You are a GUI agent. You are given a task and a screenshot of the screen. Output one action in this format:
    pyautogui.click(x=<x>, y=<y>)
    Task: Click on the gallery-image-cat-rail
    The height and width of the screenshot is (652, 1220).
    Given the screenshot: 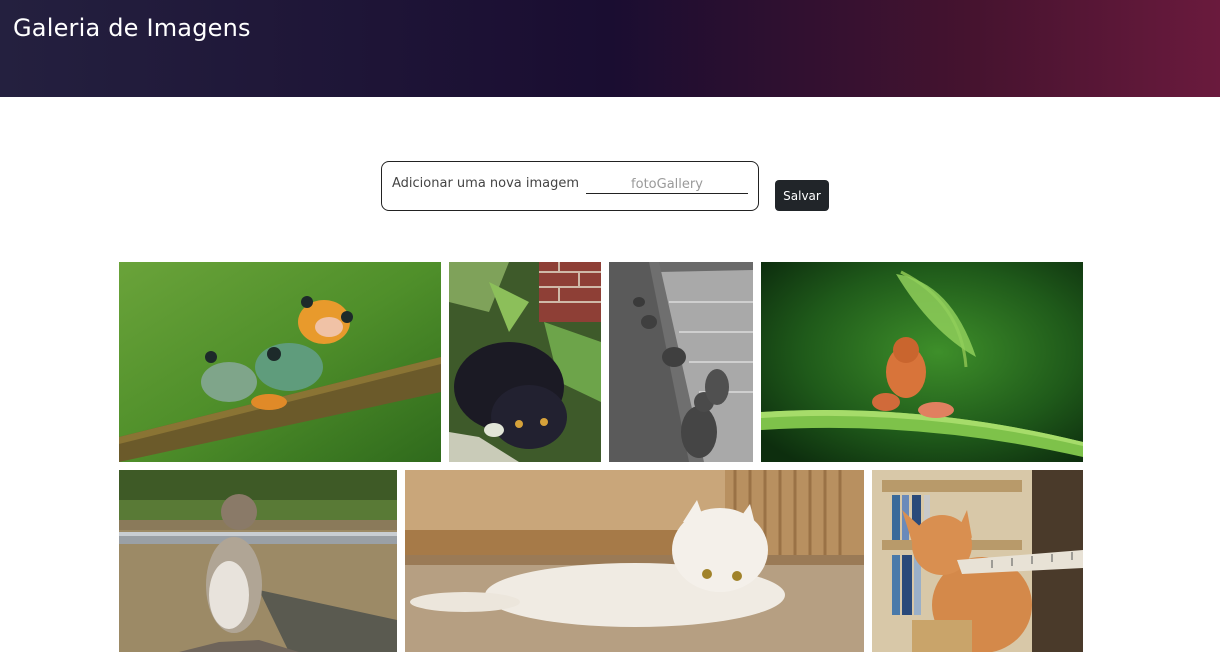 What is the action you would take?
    pyautogui.click(x=258, y=561)
    